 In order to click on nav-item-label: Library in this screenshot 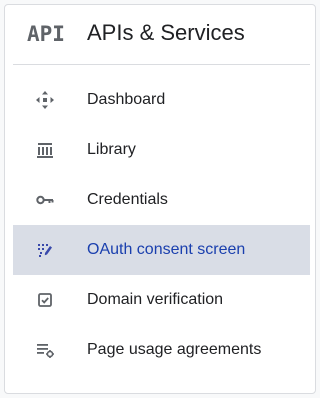, I will do `click(111, 149)`.